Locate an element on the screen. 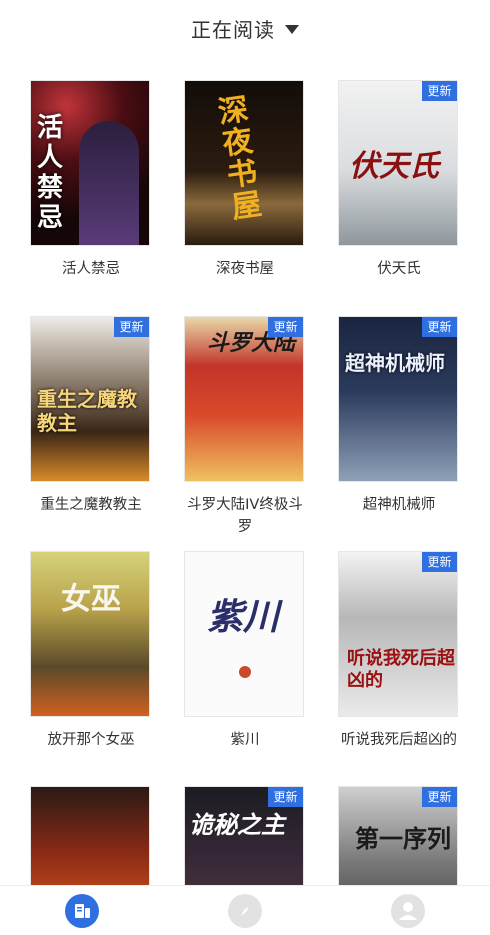 This screenshot has height=935, width=490. book-cover: 重生之魔教教主 更新 is located at coordinates (90, 399).